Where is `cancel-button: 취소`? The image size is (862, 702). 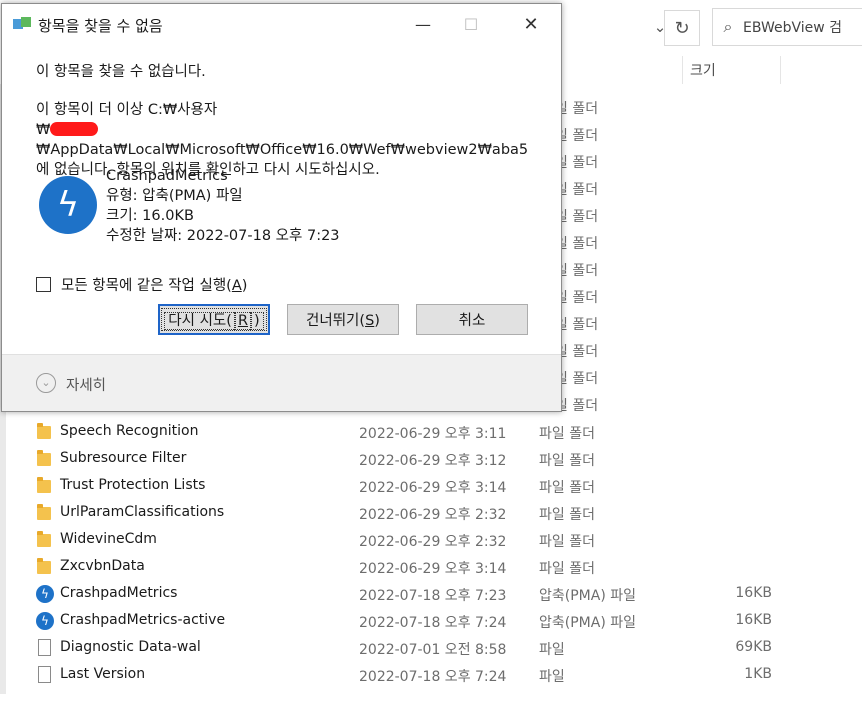
cancel-button: 취소 is located at coordinates (472, 319).